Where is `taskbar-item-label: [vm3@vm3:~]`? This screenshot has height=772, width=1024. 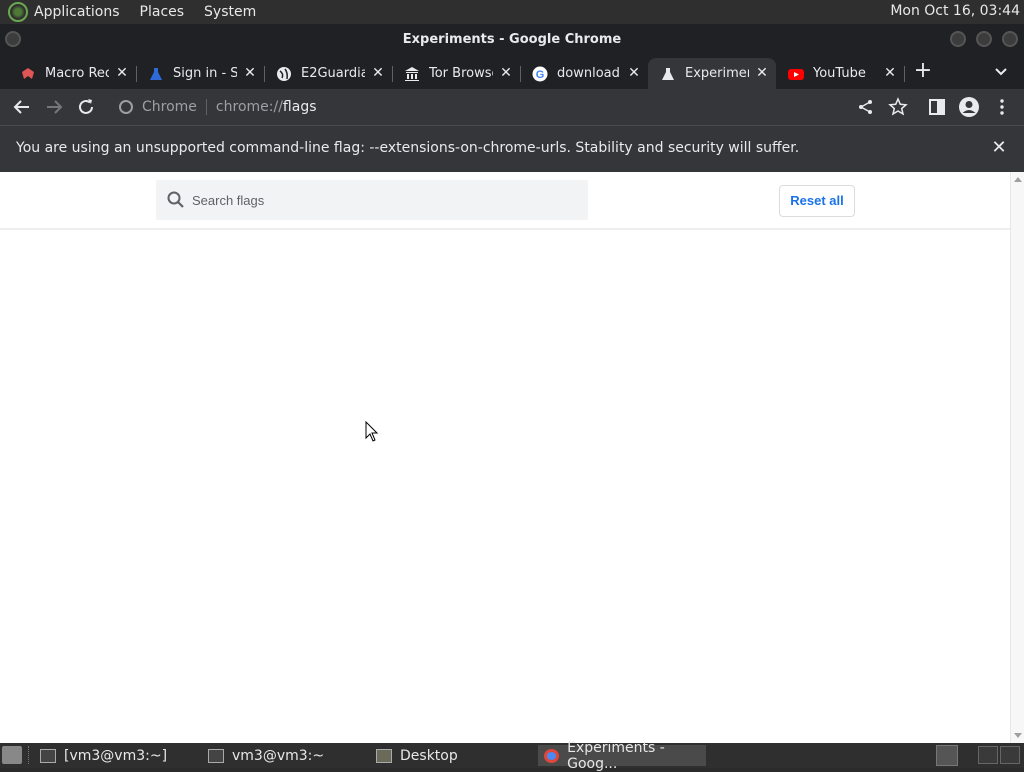 taskbar-item-label: [vm3@vm3:~] is located at coordinates (116, 755).